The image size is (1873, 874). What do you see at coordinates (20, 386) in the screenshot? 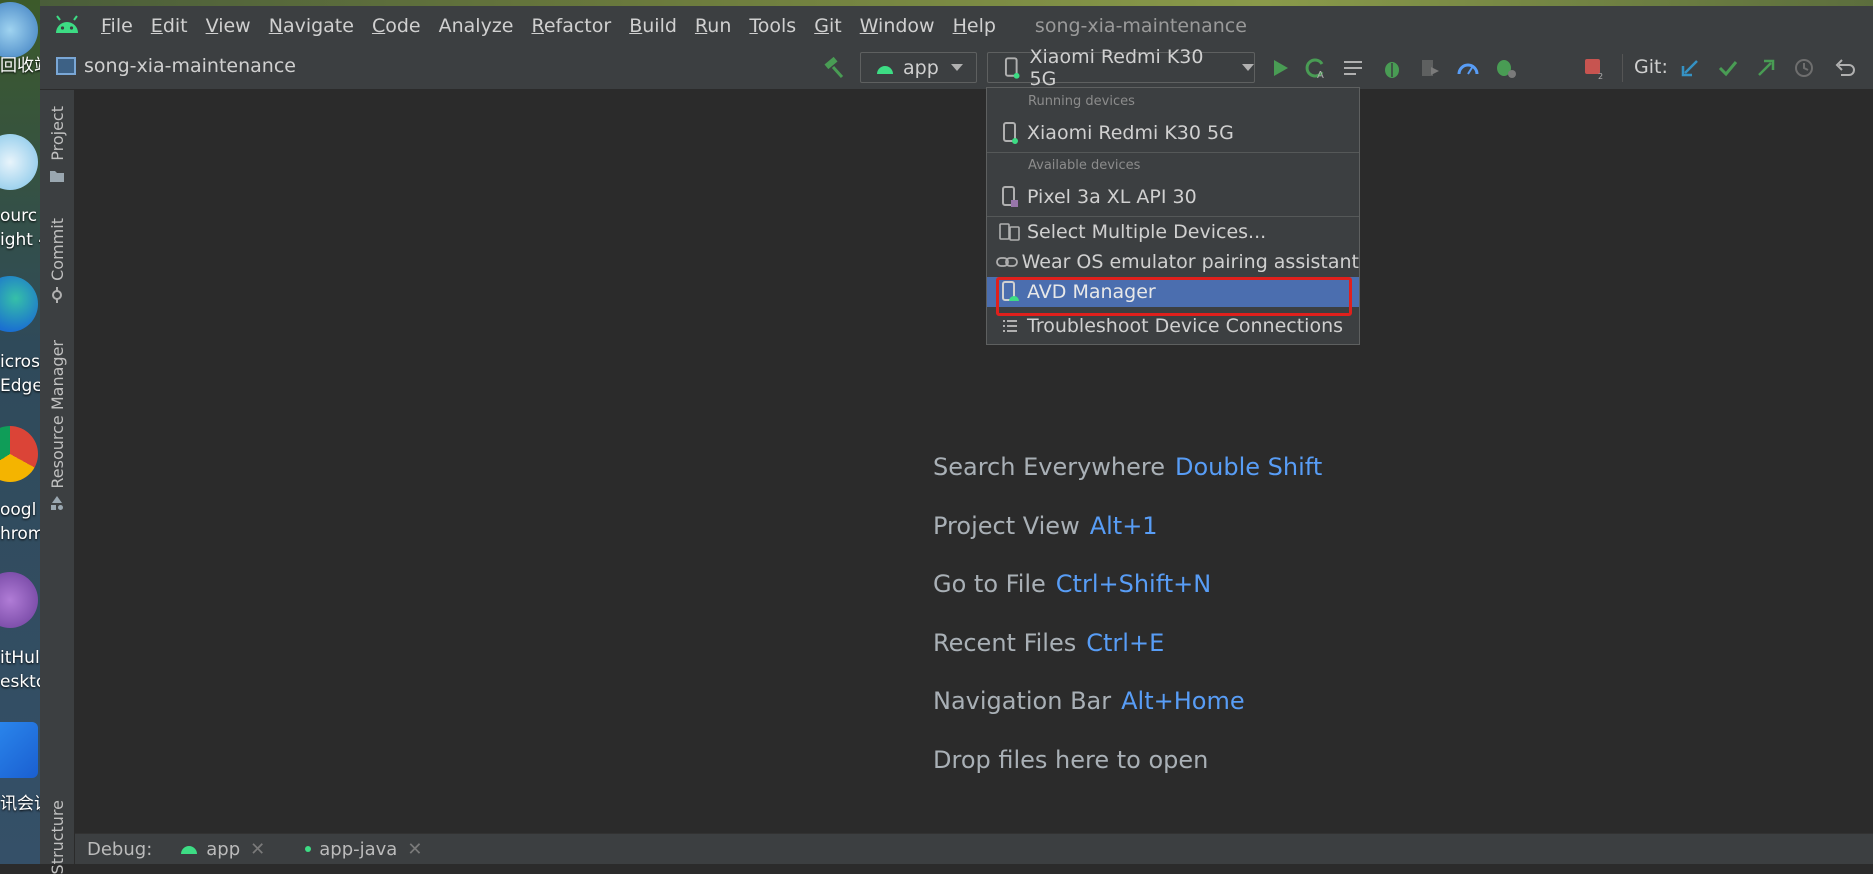
I see `desktop-label: Edge` at bounding box center [20, 386].